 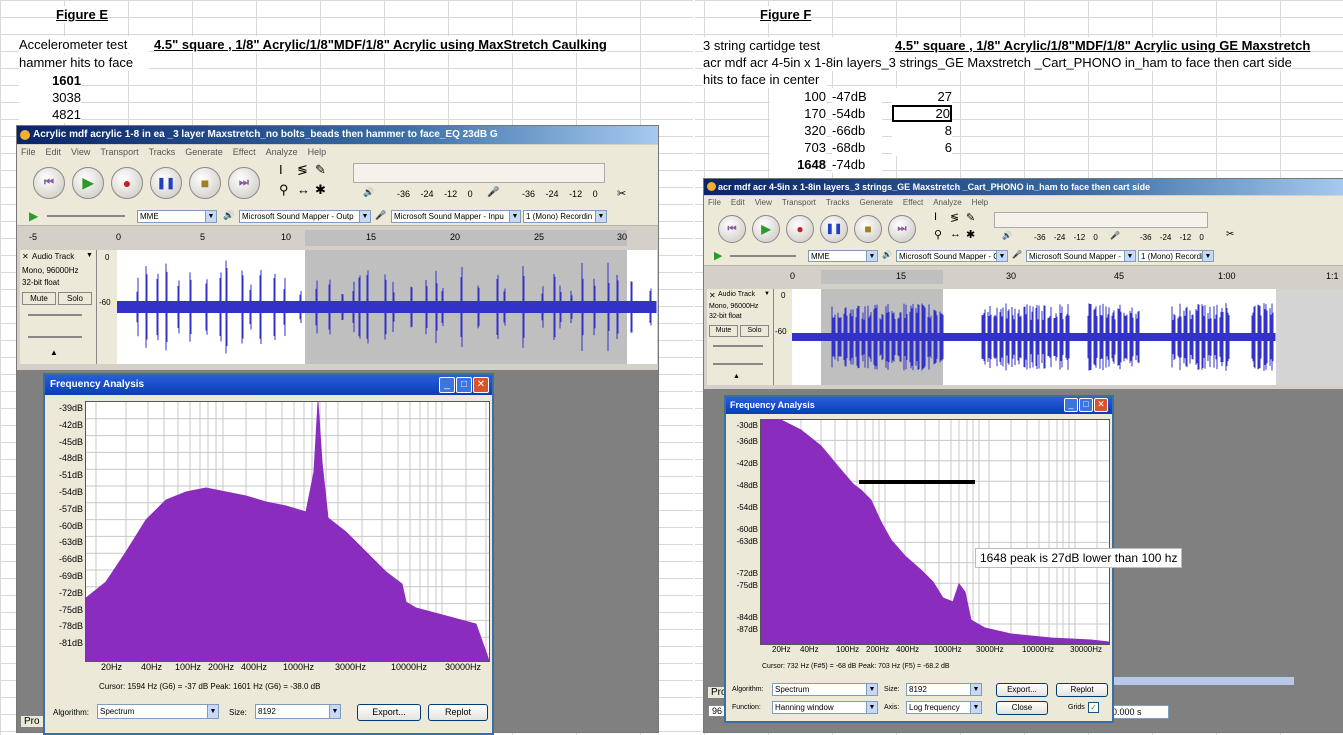 I want to click on skip-end-button: ⏭, so click(x=902, y=229).